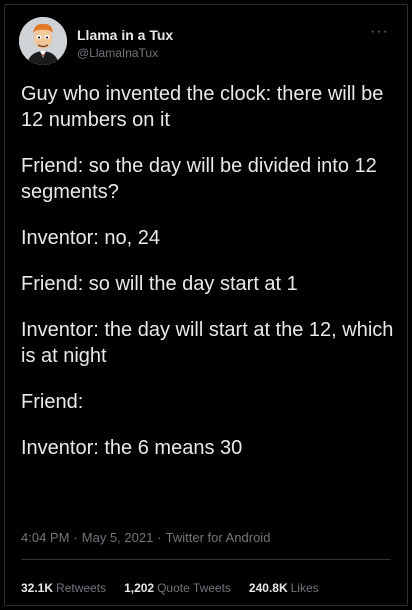 The height and width of the screenshot is (610, 412). Describe the element at coordinates (268, 588) in the screenshot. I see `likes-count: 240.8K` at that location.